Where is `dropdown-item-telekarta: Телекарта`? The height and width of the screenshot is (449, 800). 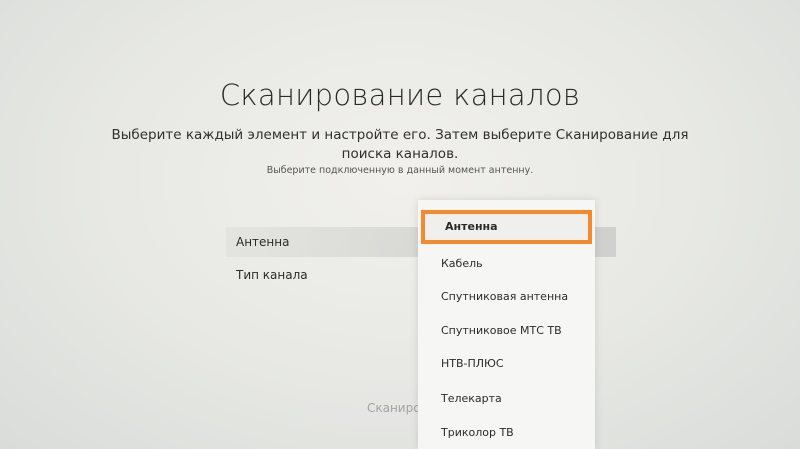
dropdown-item-telekarta: Телекарта is located at coordinates (506, 399).